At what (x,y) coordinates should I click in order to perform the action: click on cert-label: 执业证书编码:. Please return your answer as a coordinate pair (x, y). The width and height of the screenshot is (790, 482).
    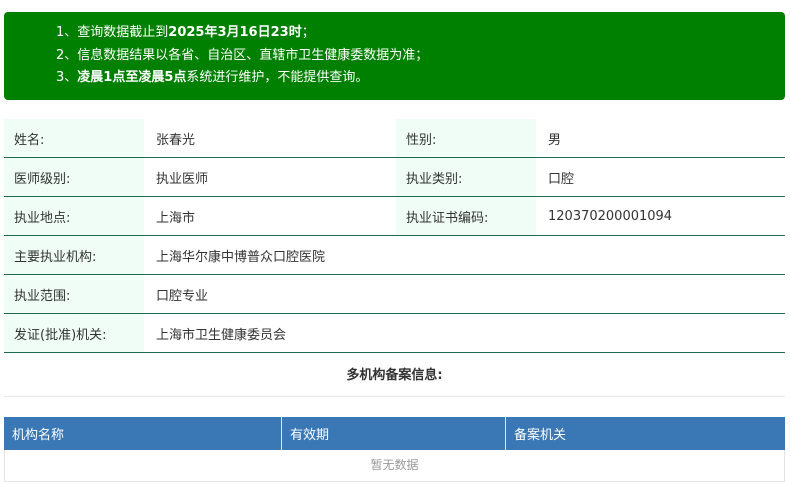
    Looking at the image, I should click on (466, 216).